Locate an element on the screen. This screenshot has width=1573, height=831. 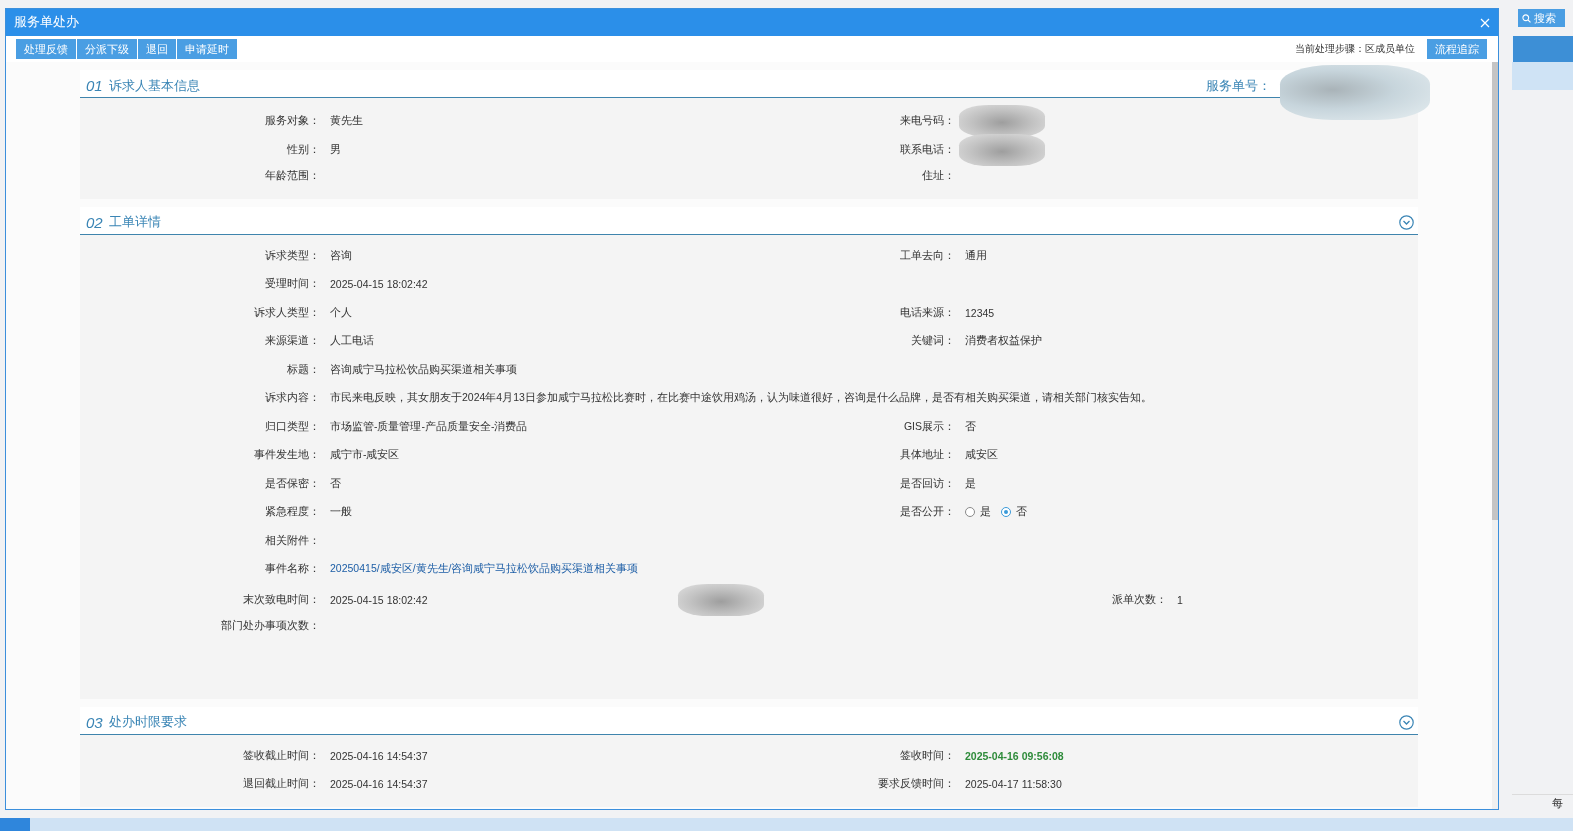
field-value: 人工电话 is located at coordinates (352, 341).